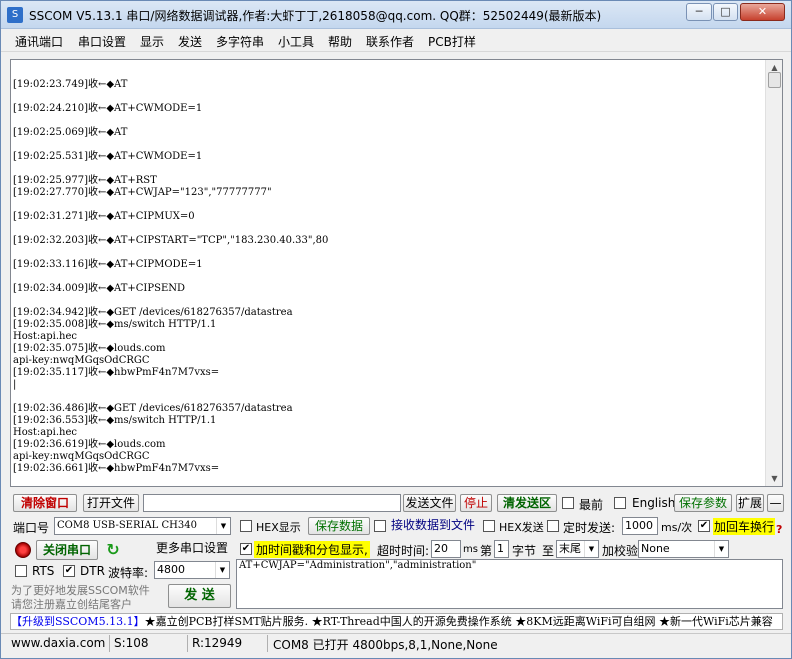 The width and height of the screenshot is (792, 659). Describe the element at coordinates (775, 503) in the screenshot. I see `collapse-button: —` at that location.